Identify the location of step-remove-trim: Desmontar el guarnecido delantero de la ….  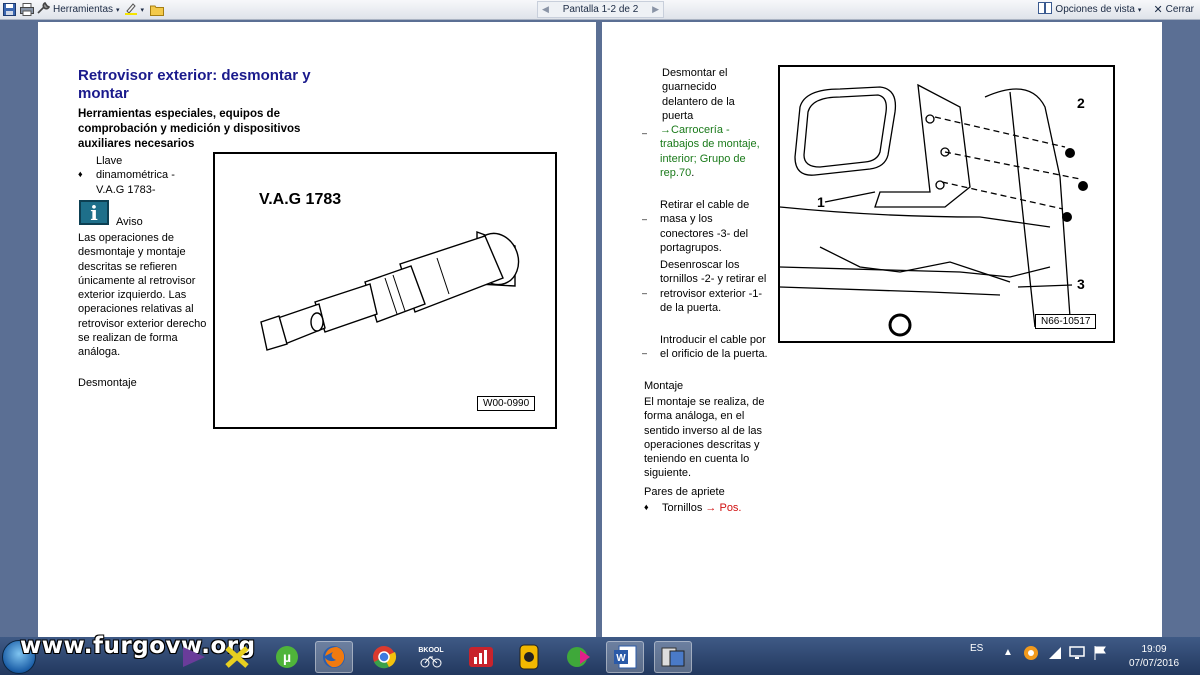
(698, 94).